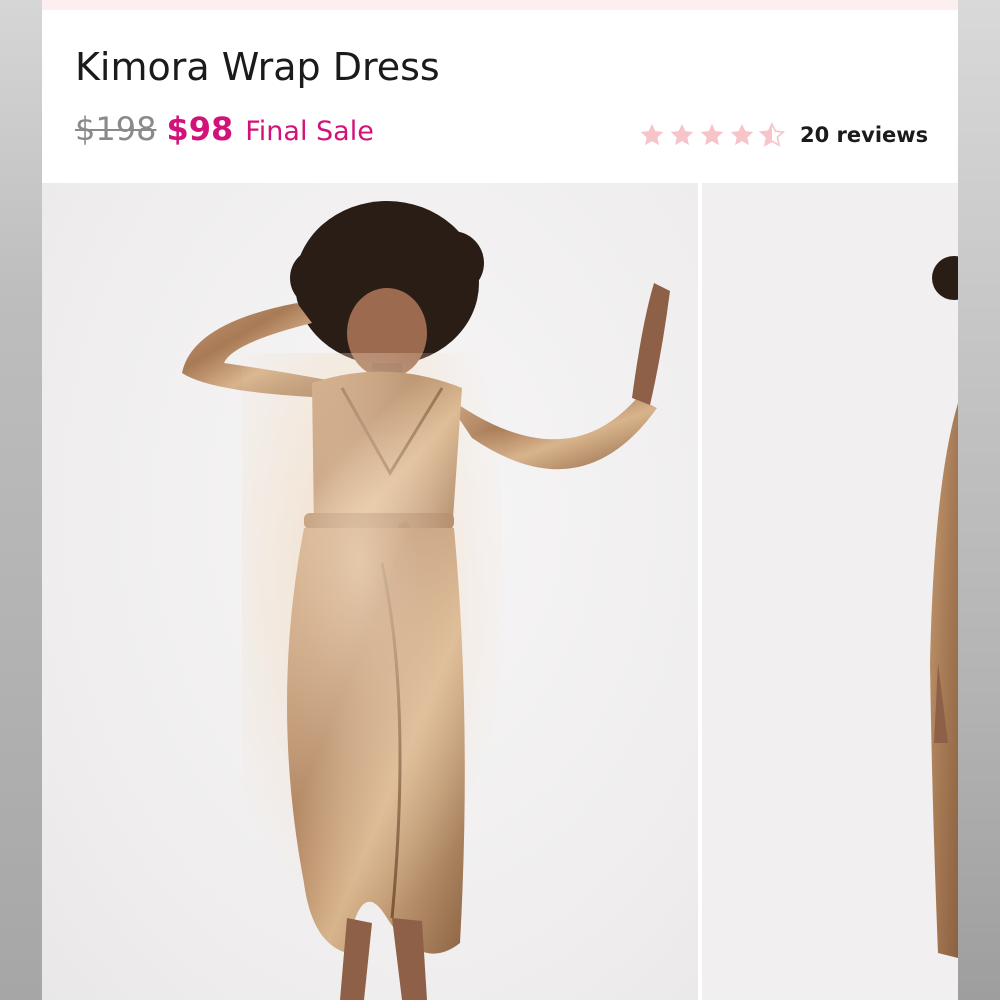 The image size is (1000, 1000). I want to click on price-row: $198 $98 Final Sale, so click(224, 133).